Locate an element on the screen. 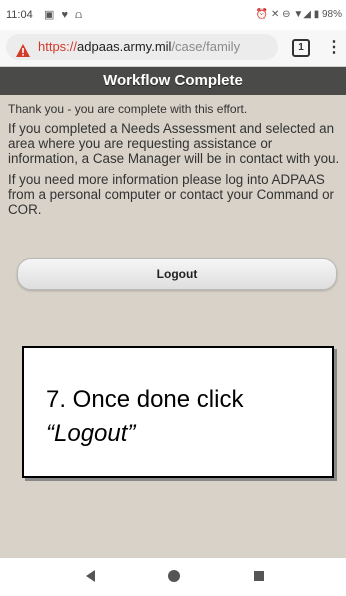  logout-button: Logout is located at coordinates (177, 274).